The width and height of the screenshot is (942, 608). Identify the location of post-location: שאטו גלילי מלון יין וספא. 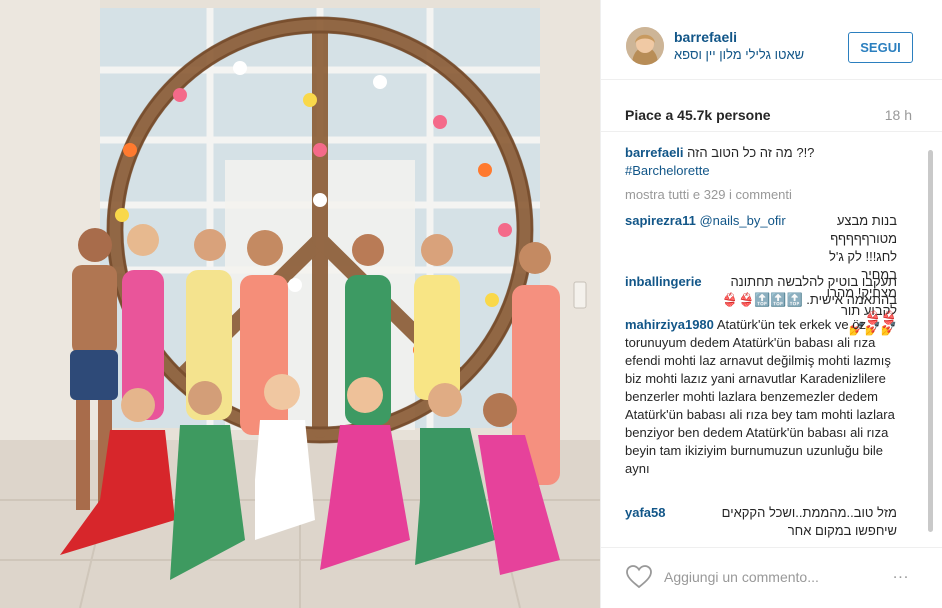
(739, 54).